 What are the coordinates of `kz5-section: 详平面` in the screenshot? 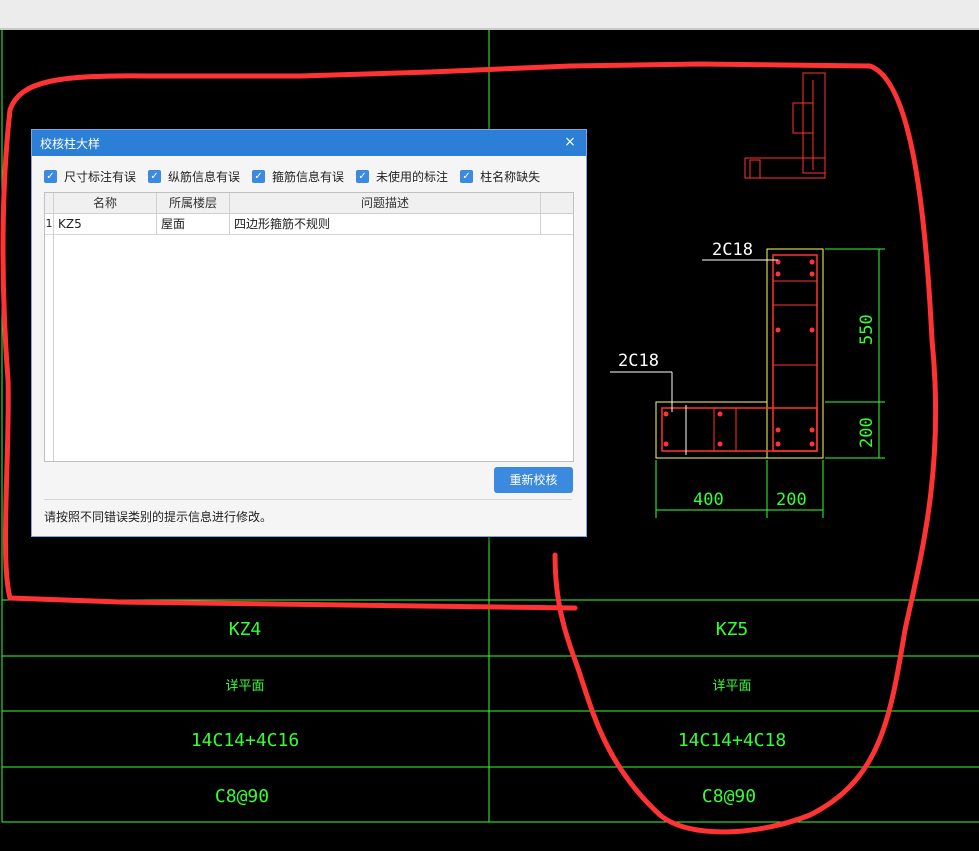 It's located at (731, 686).